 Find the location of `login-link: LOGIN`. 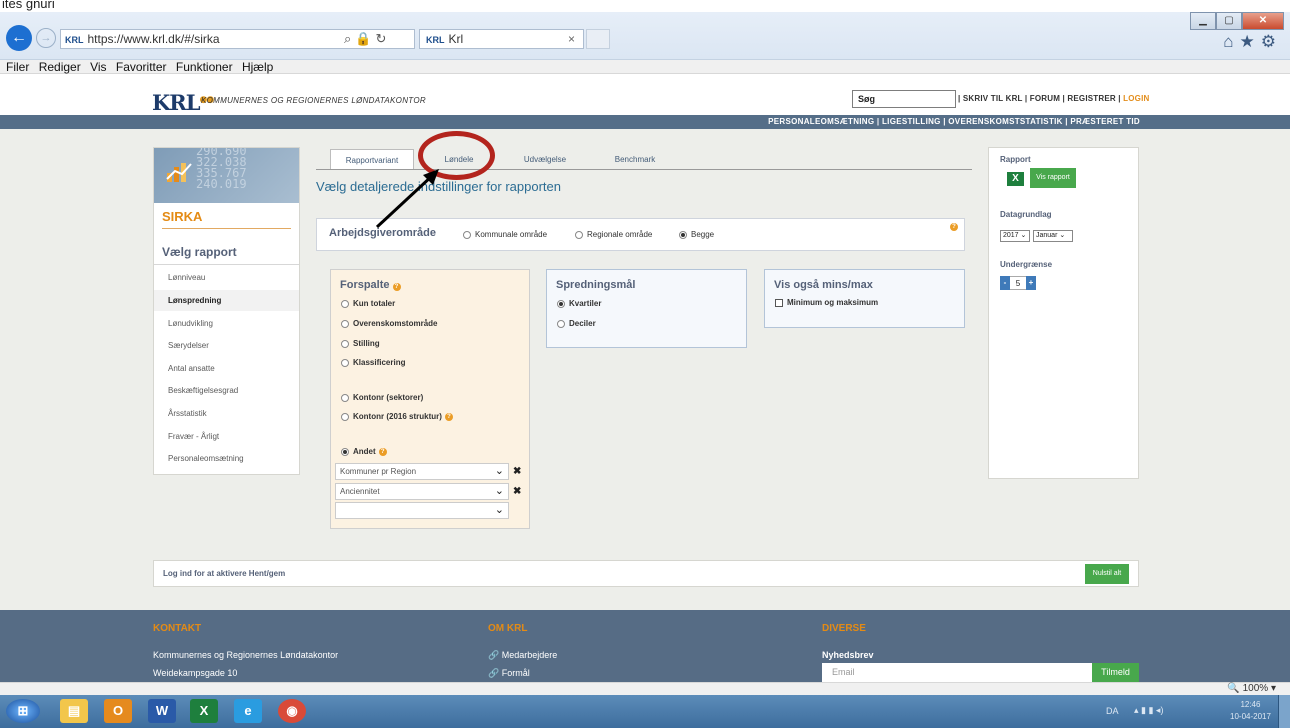

login-link: LOGIN is located at coordinates (1136, 98).